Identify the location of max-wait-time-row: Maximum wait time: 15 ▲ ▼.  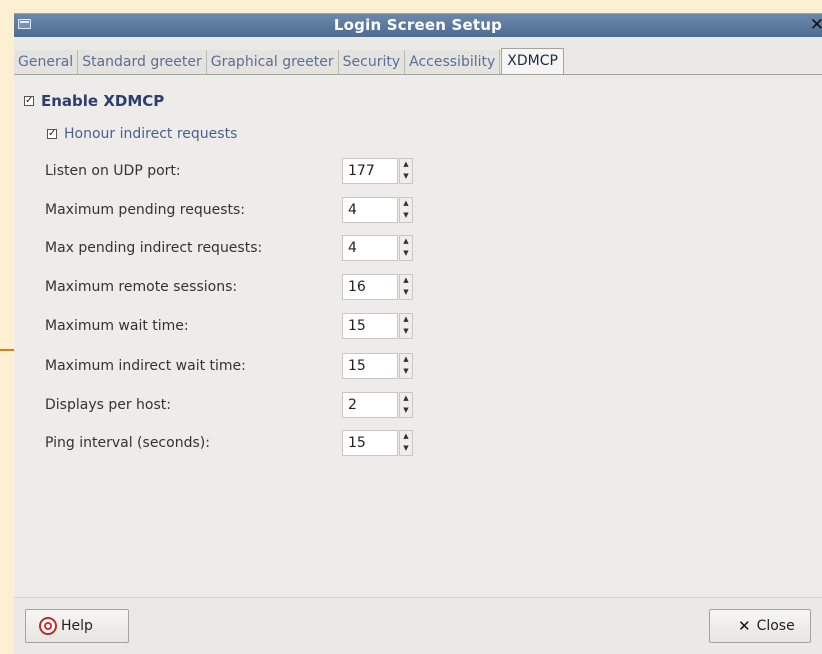
(229, 326).